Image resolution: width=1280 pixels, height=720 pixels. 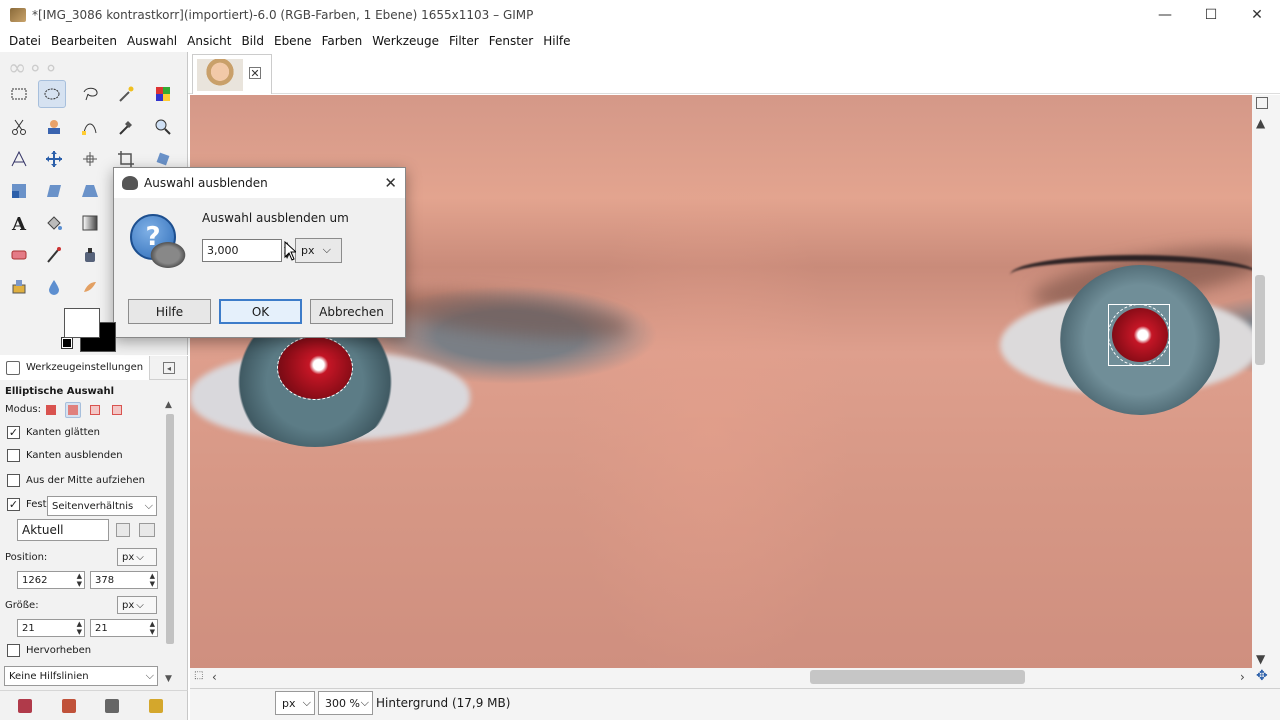 What do you see at coordinates (1165, 15) in the screenshot?
I see `minimize-button: —` at bounding box center [1165, 15].